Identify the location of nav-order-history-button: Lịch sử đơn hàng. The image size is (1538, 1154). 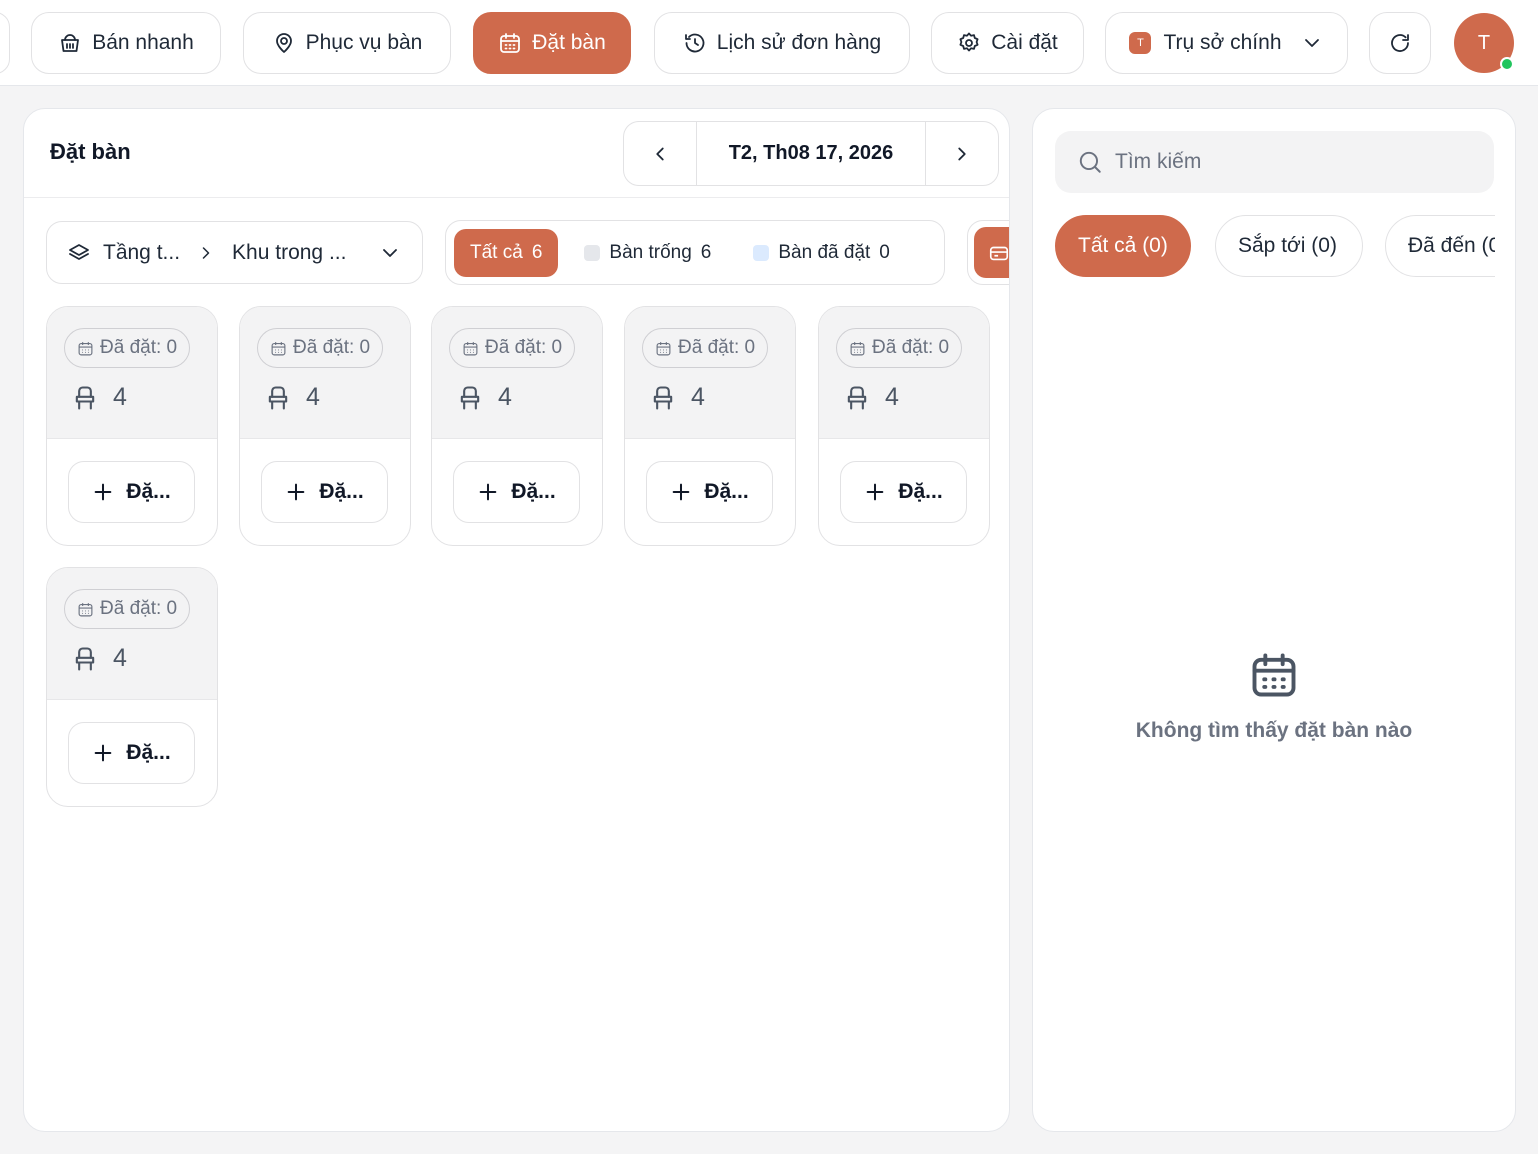
(782, 43).